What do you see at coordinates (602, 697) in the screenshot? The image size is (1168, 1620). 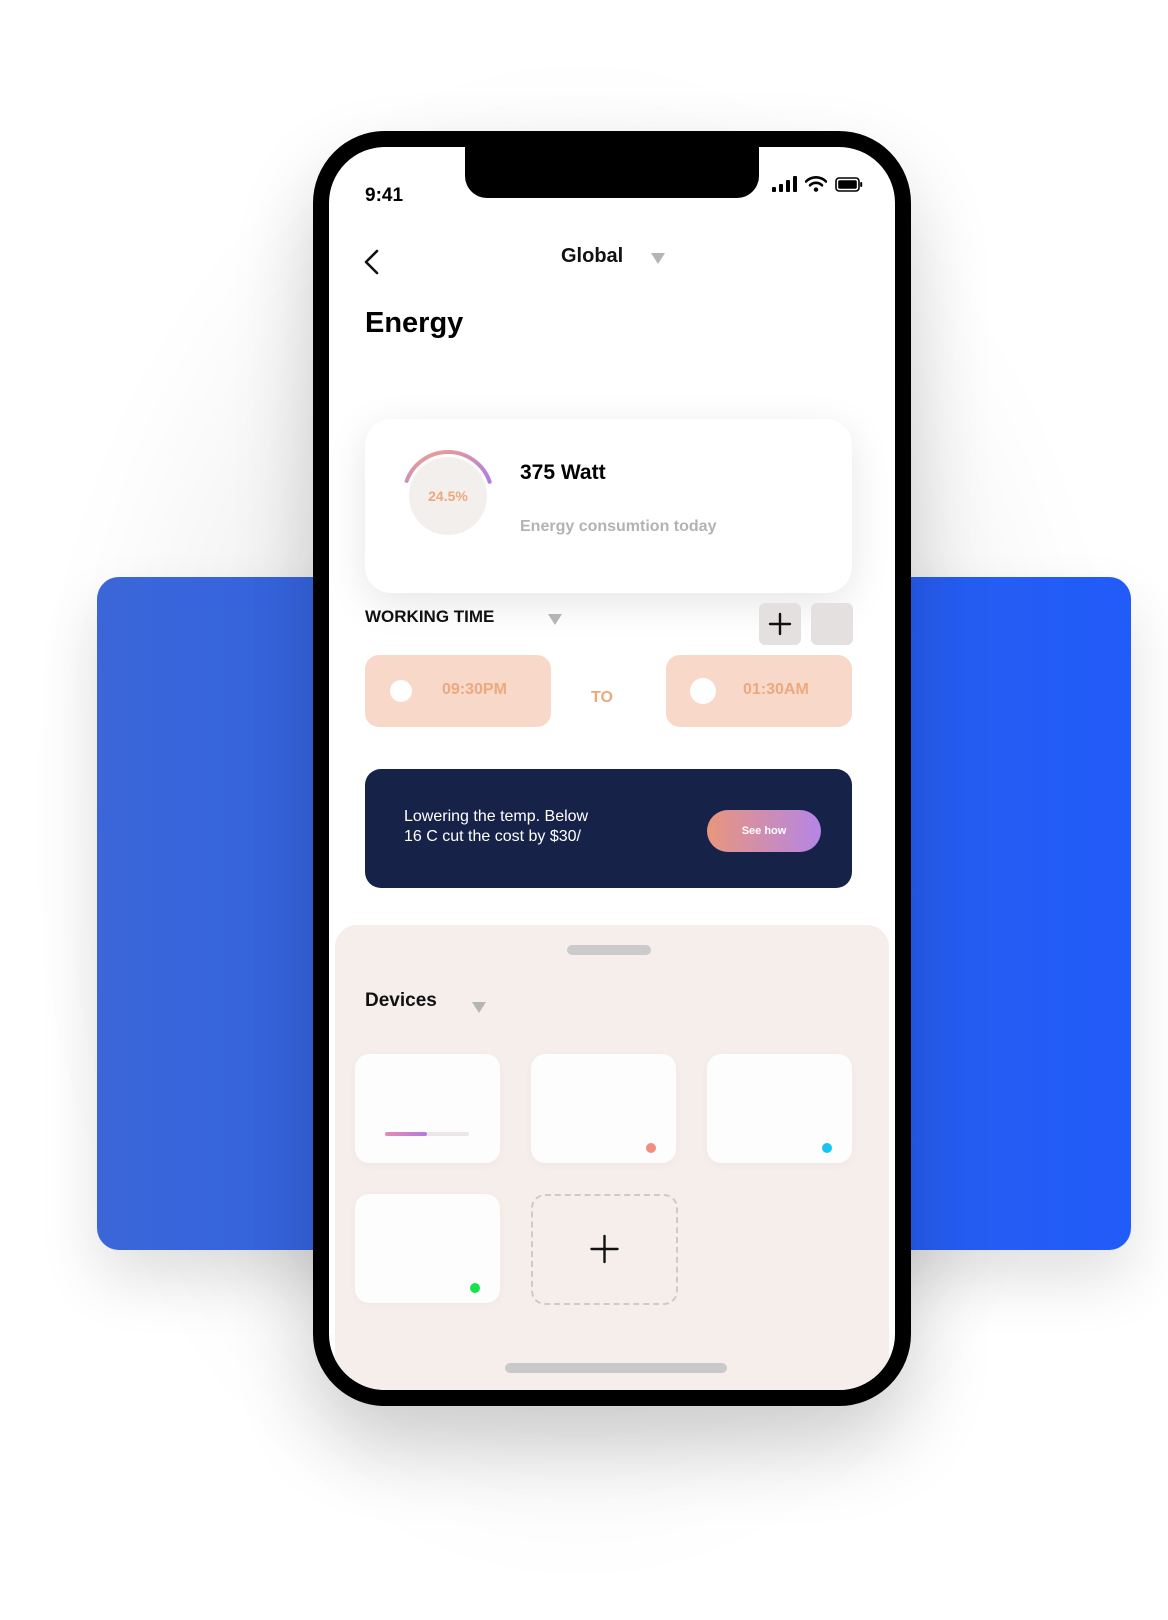 I see `time-separator: TO` at bounding box center [602, 697].